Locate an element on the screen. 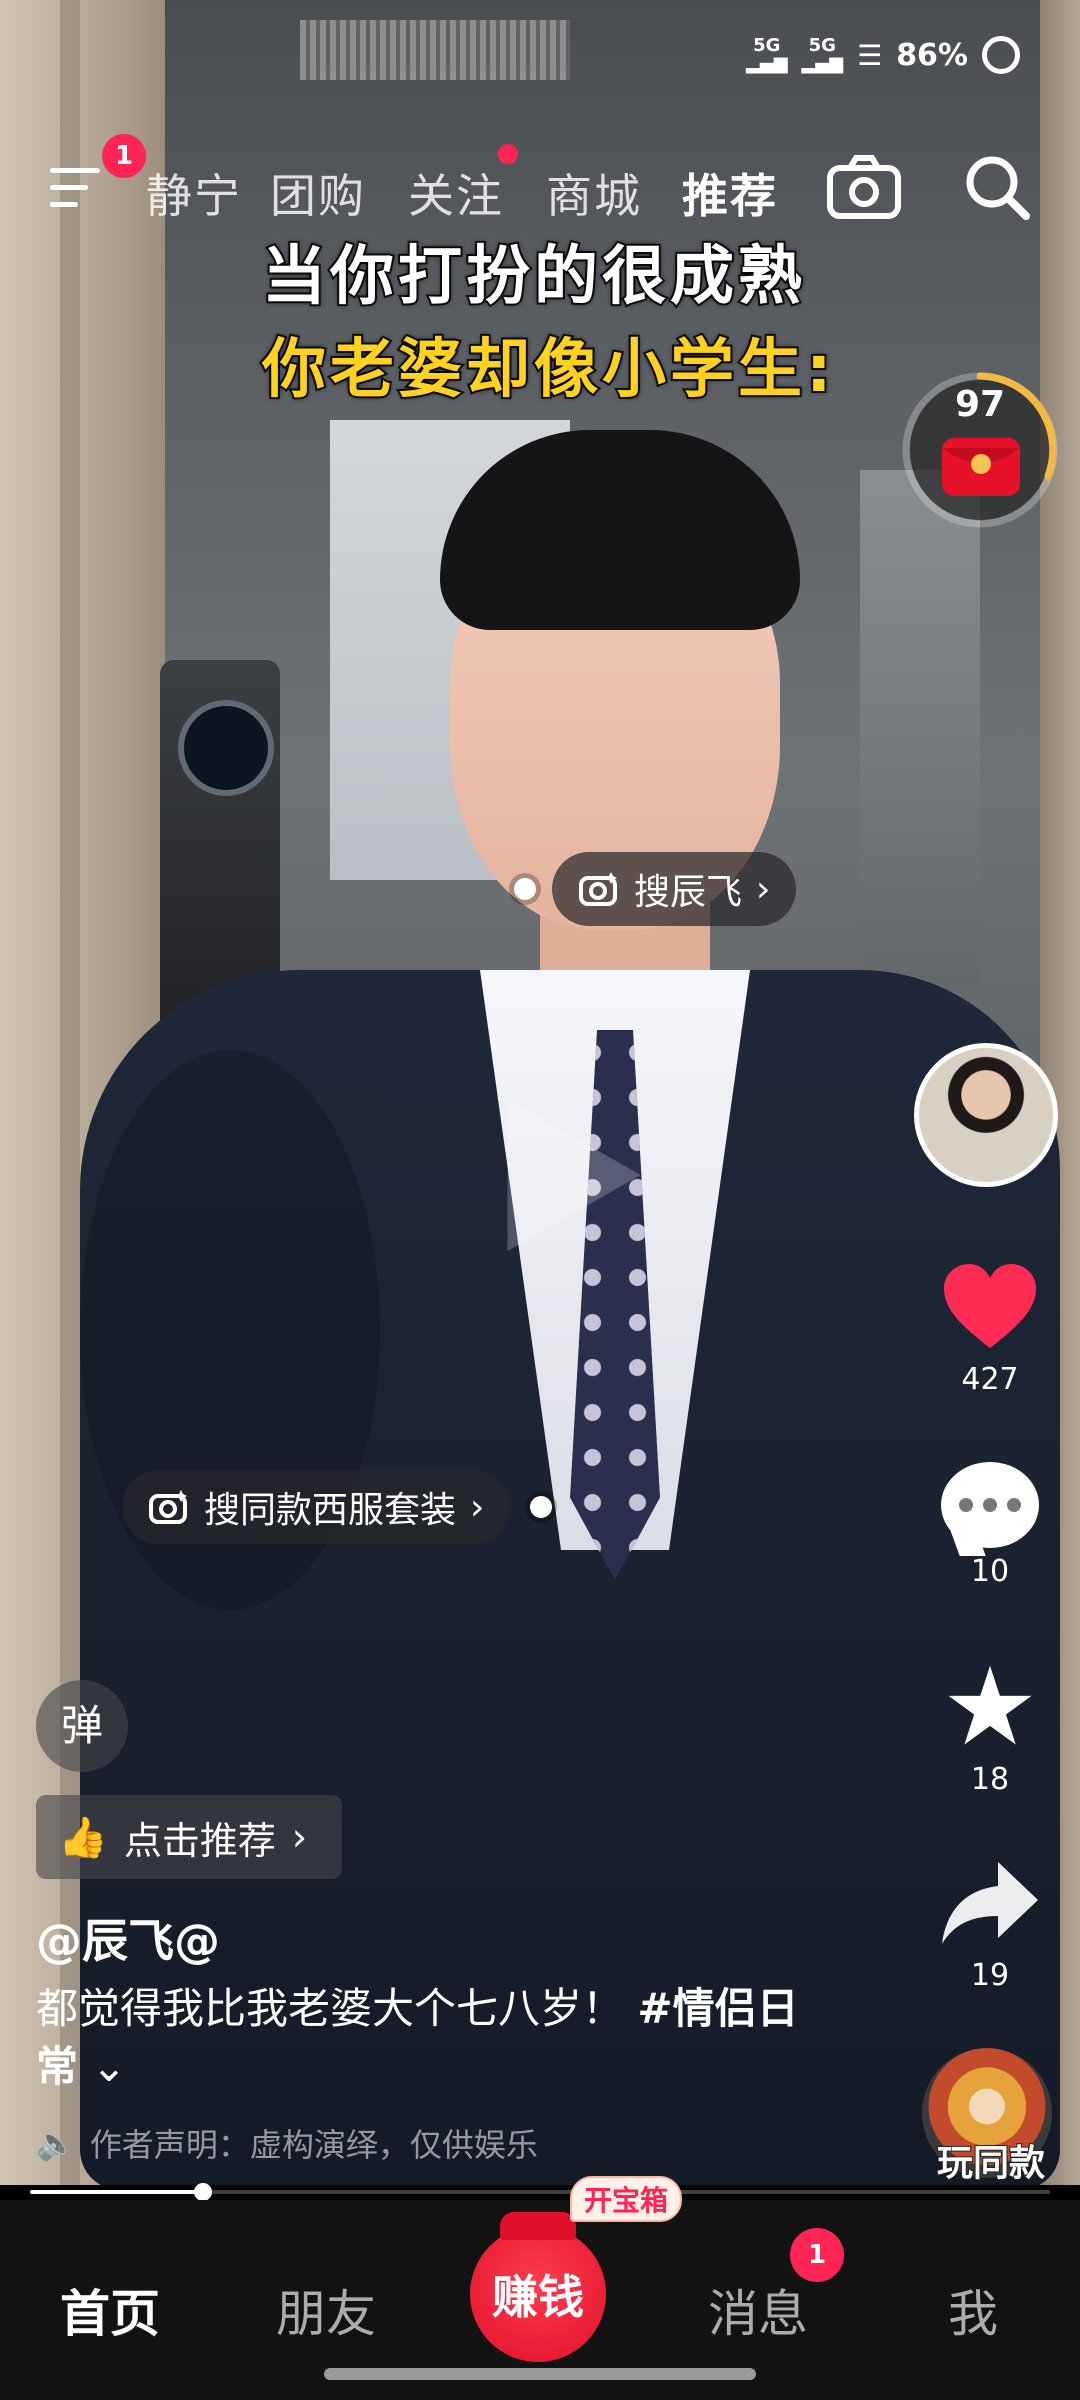 This screenshot has height=2400, width=1080. video-caption-line-1: 当你打扮的很成熟 is located at coordinates (533, 277).